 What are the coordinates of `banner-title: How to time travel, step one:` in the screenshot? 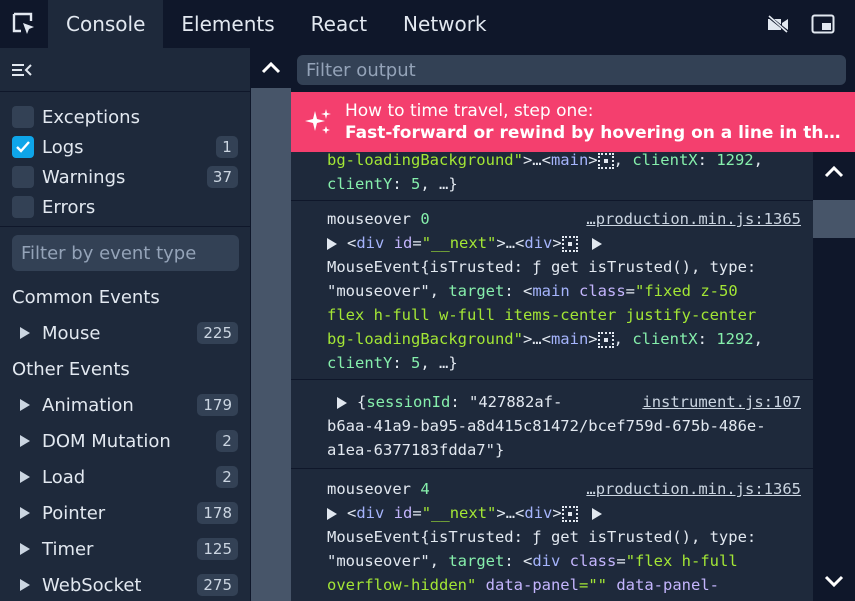 It's located at (469, 111).